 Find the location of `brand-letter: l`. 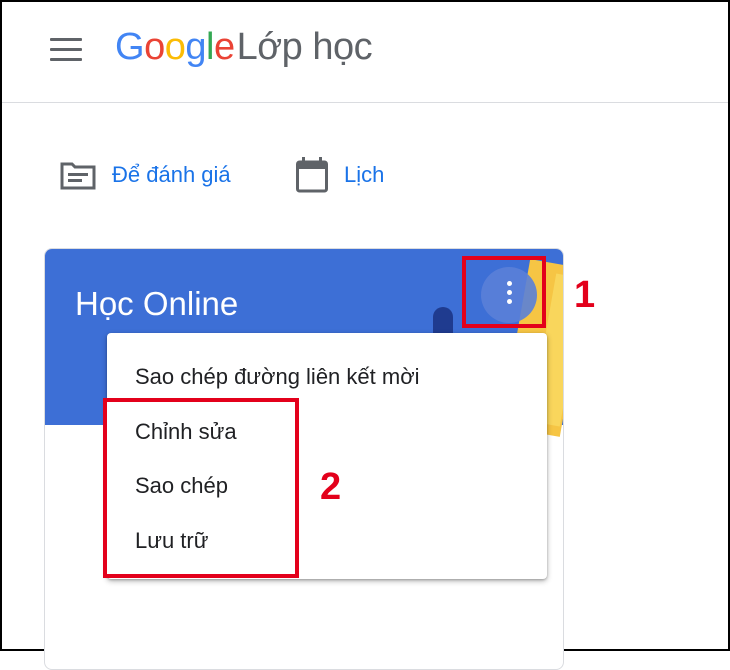

brand-letter: l is located at coordinates (209, 47).